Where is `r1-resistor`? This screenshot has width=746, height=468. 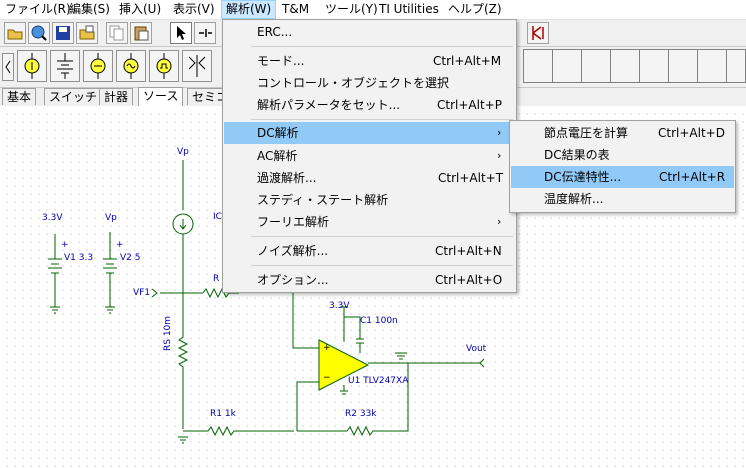
r1-resistor is located at coordinates (238, 431).